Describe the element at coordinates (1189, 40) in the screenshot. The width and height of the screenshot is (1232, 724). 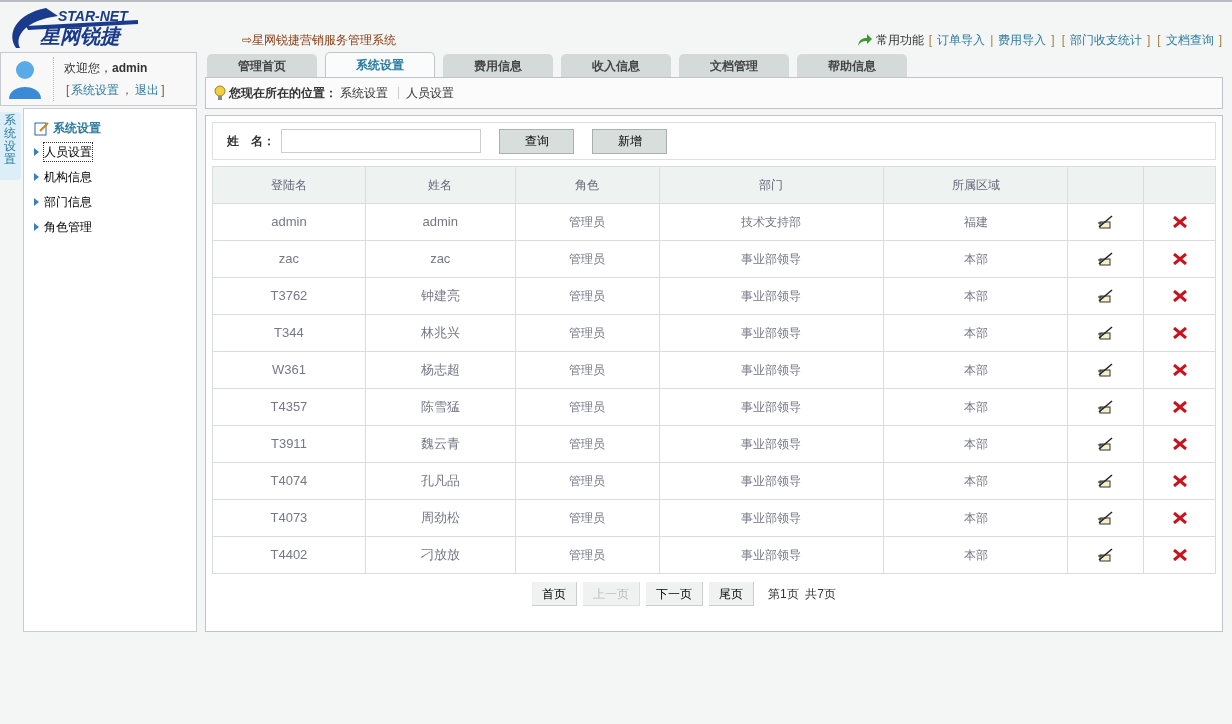
I see `quick-link: 文档查询` at that location.